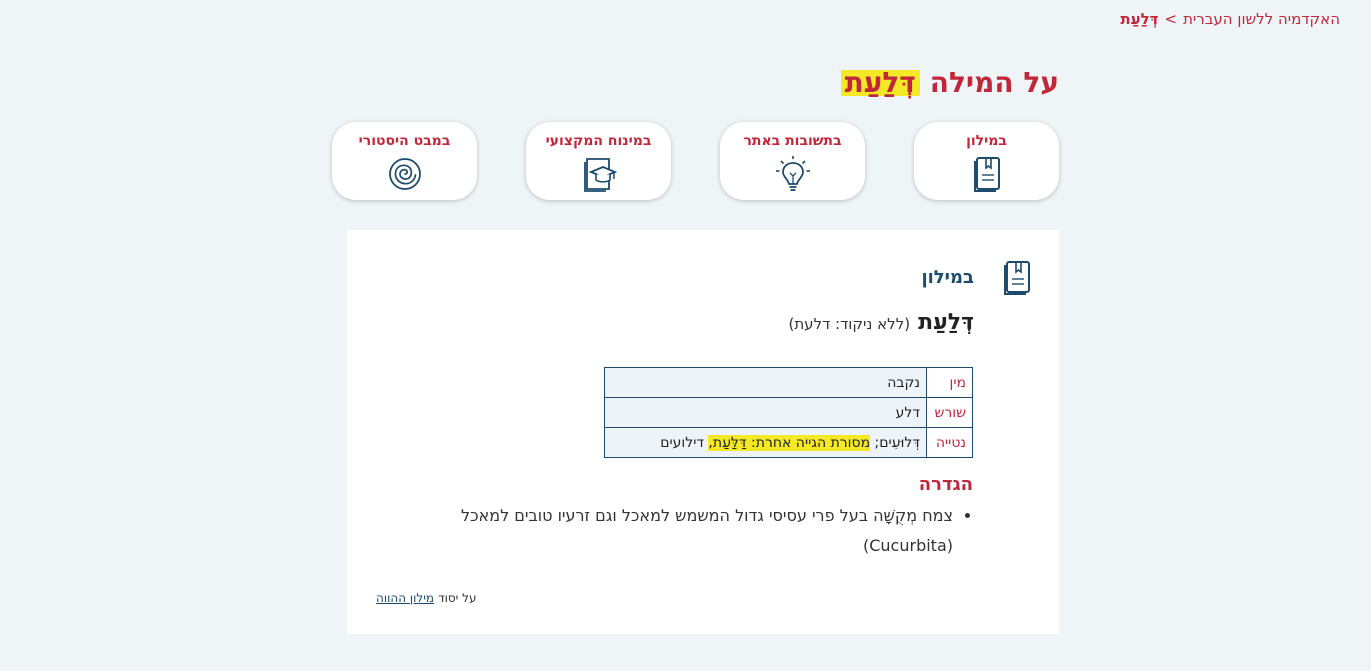  I want to click on source-note: על יסוד מילון ההווה, so click(426, 598).